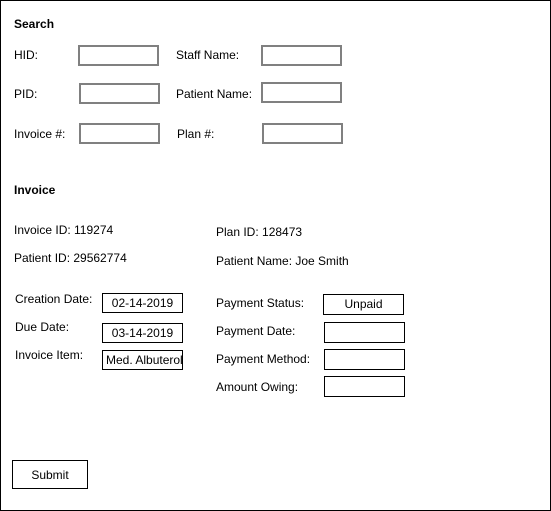 The image size is (551, 511). What do you see at coordinates (40, 134) in the screenshot?
I see `invoice-number-label: Invoice #:` at bounding box center [40, 134].